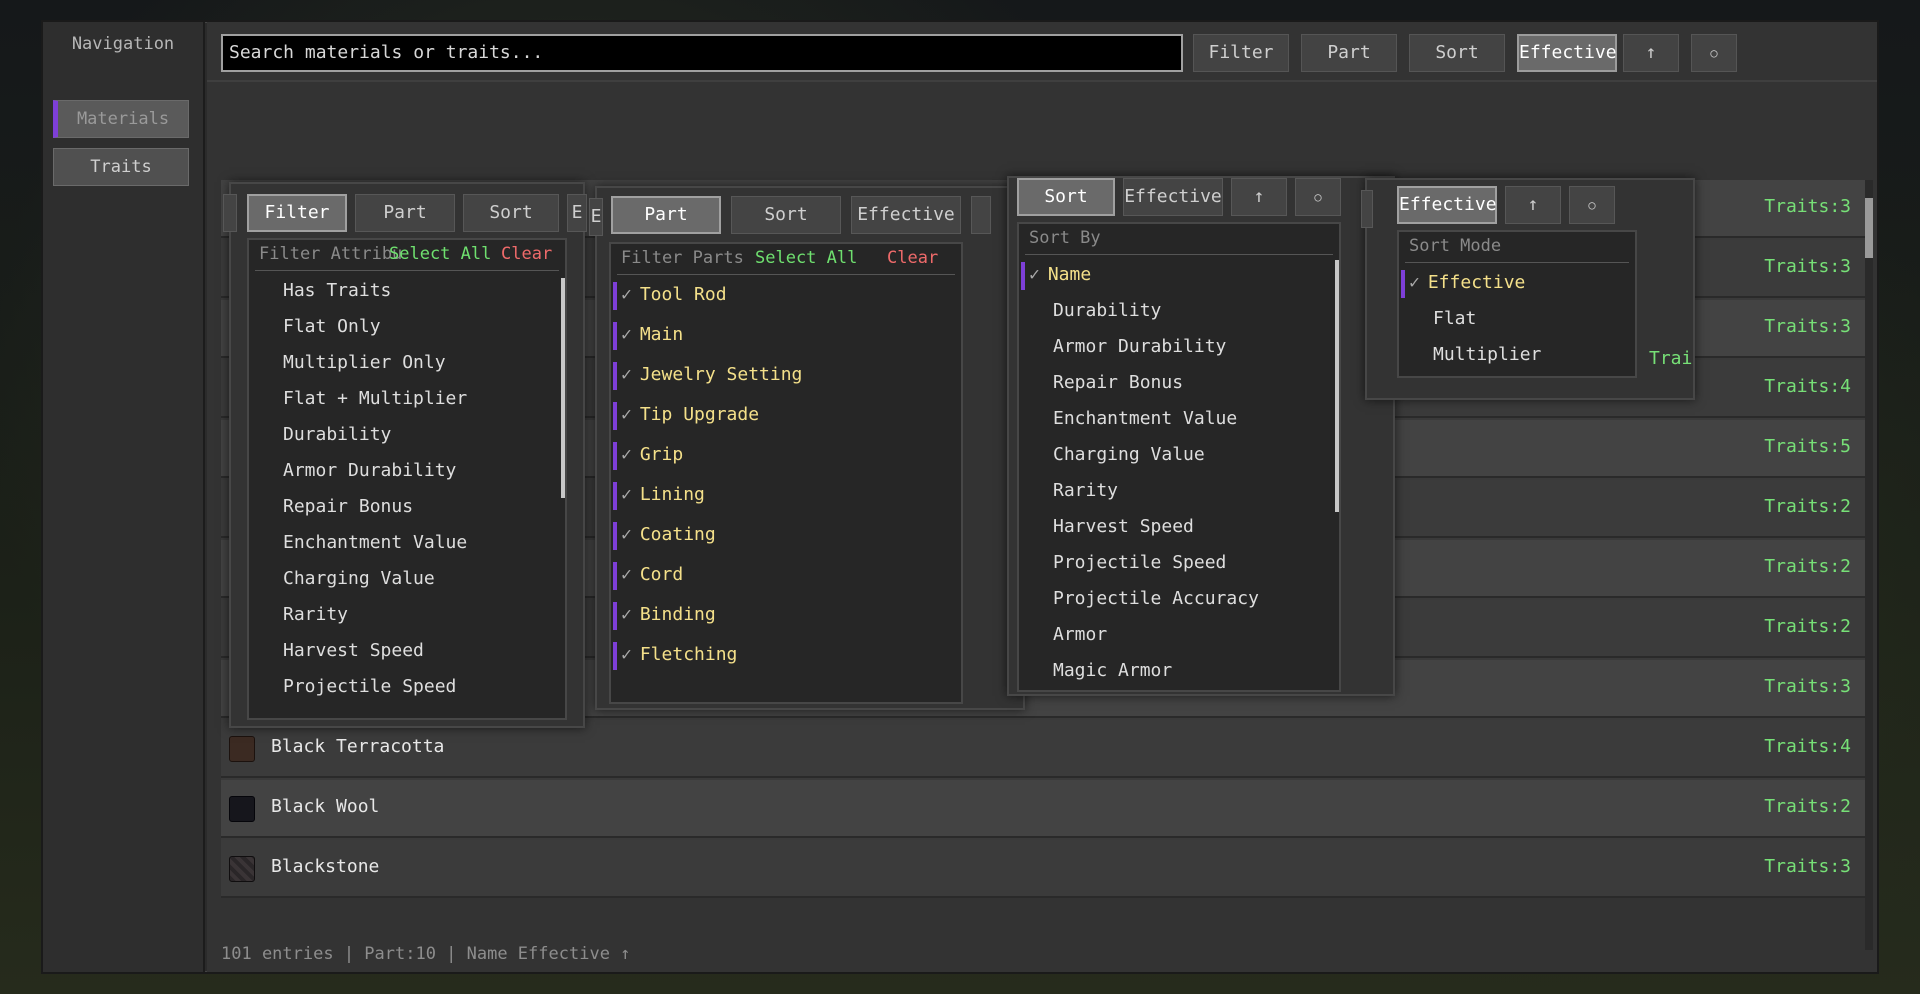 The width and height of the screenshot is (1920, 994). Describe the element at coordinates (358, 746) in the screenshot. I see `material-name: Black Terracotta` at that location.